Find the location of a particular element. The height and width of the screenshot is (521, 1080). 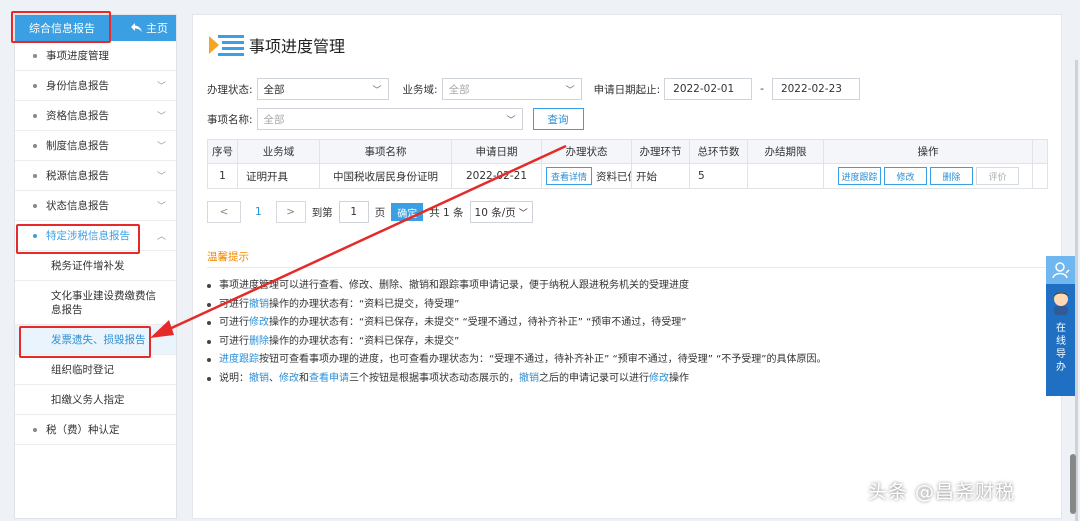

sidebar-title: 综合信息报告 is located at coordinates (55, 28).